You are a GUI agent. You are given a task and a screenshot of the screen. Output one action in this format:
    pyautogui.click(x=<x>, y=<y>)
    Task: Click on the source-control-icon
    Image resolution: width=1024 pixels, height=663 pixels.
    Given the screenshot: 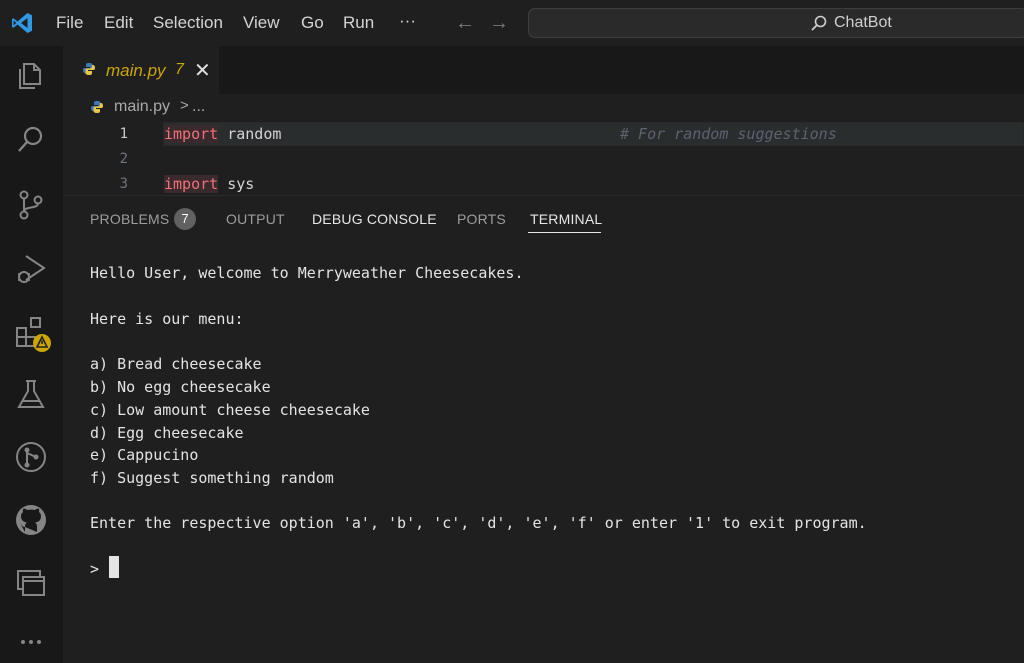 What is the action you would take?
    pyautogui.click(x=31, y=205)
    